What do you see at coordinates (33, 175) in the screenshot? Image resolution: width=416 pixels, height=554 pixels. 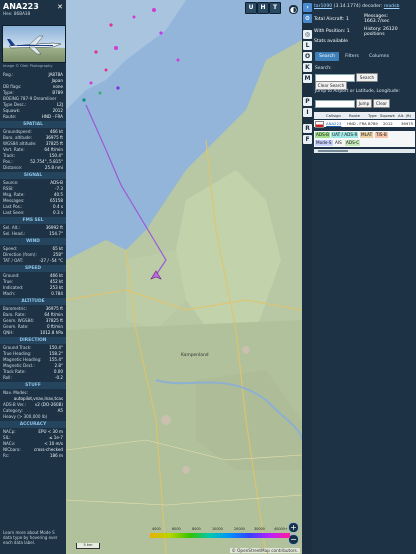 I see `signal-section-header: SIGNAL` at bounding box center [33, 175].